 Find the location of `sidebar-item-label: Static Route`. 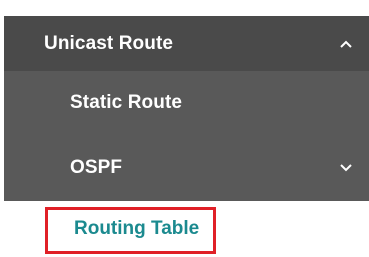

sidebar-item-label: Static Route is located at coordinates (126, 102).